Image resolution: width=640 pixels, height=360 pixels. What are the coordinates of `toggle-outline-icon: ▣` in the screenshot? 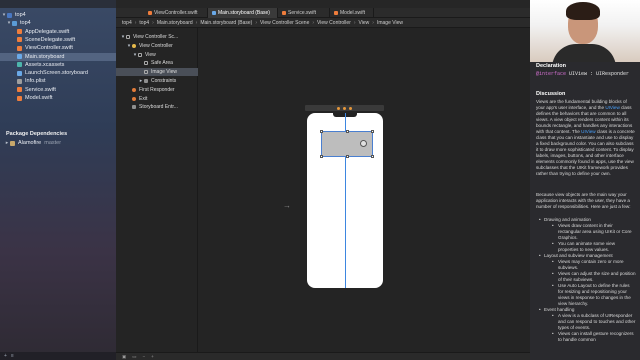 It's located at (124, 357).